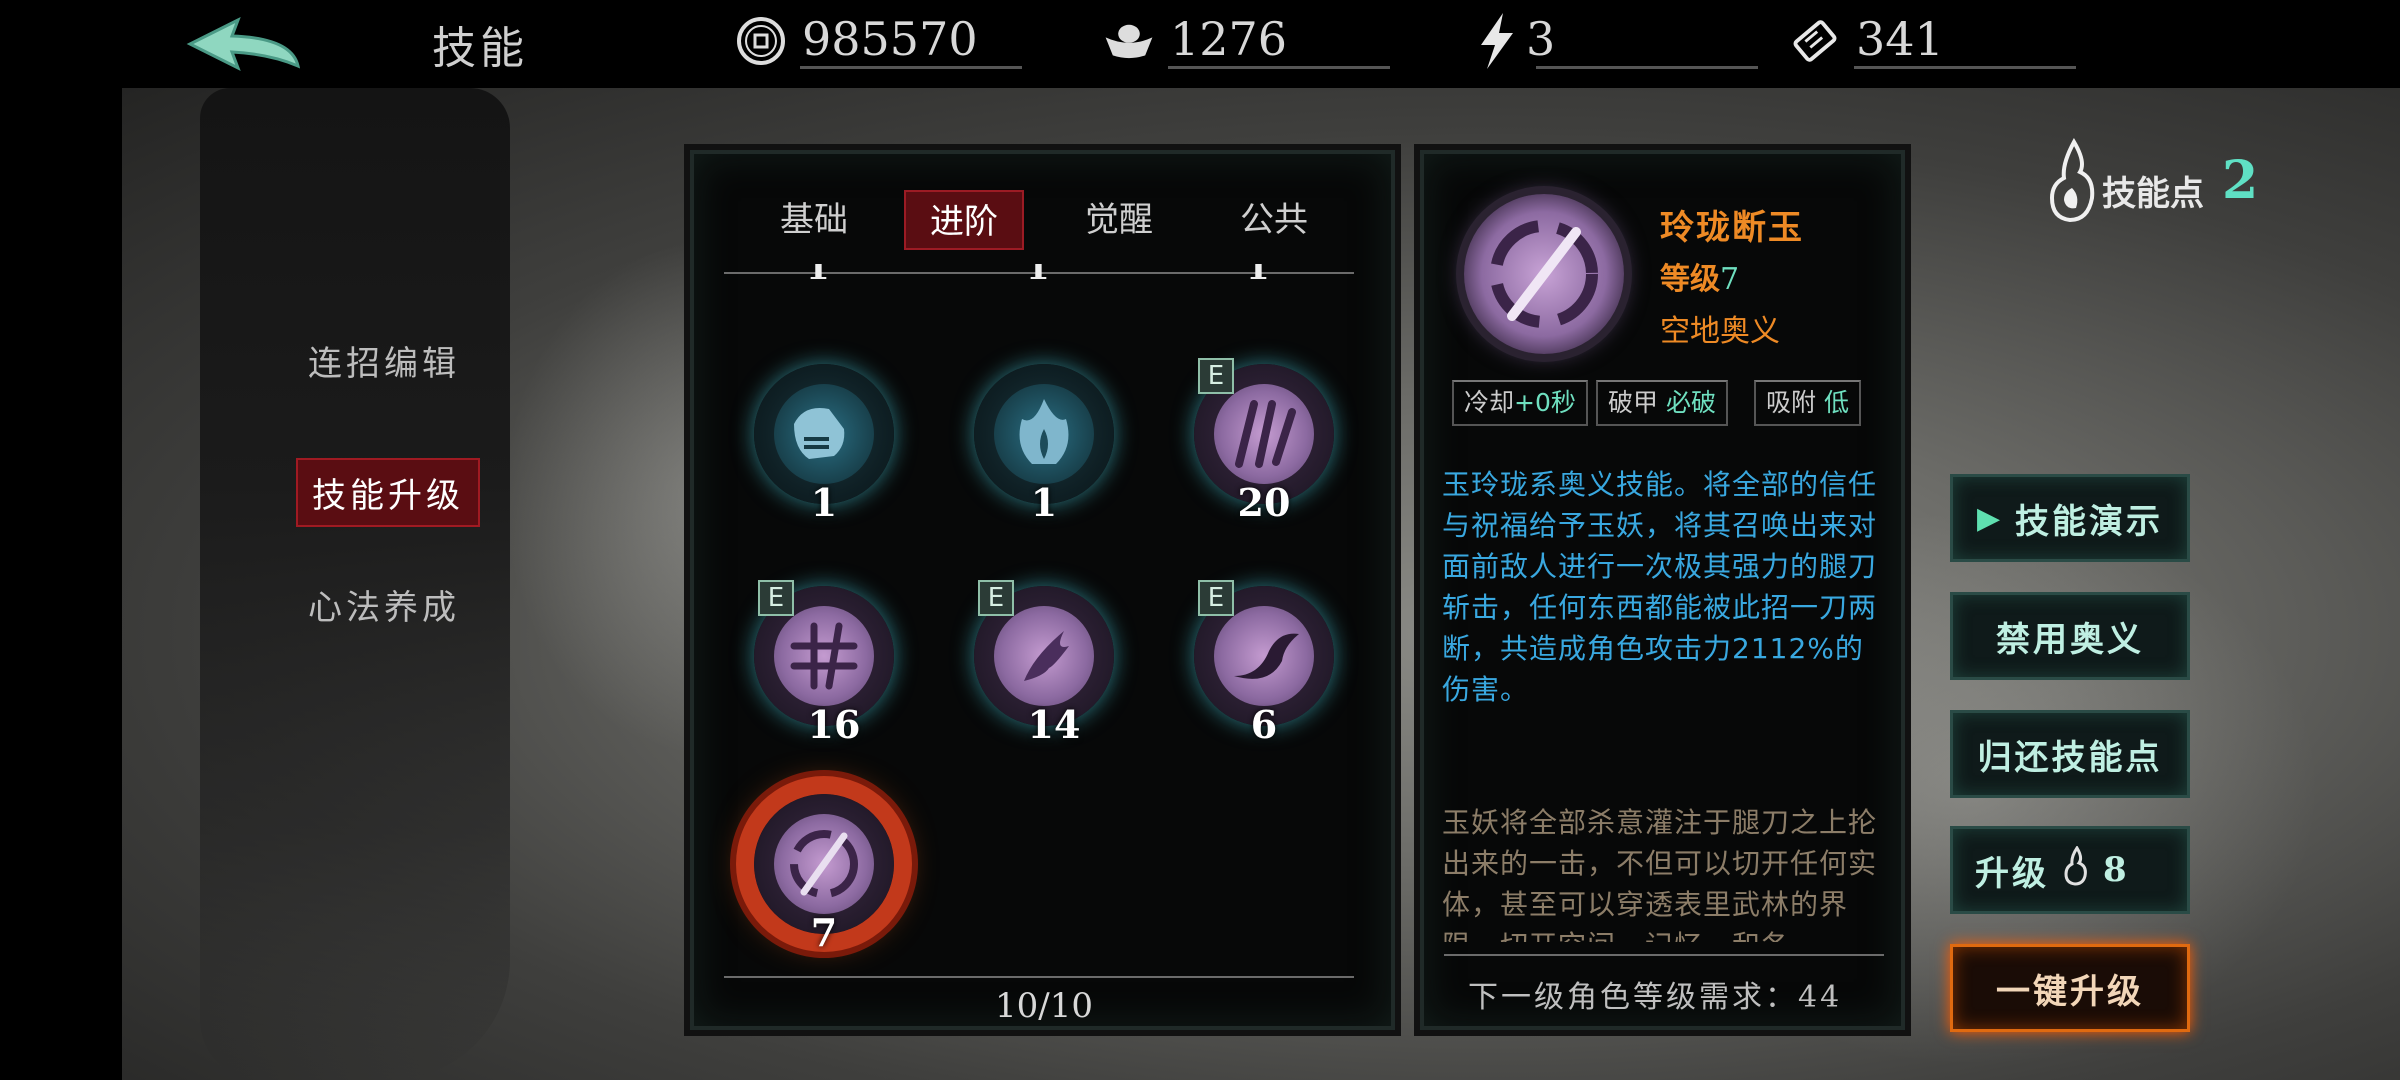  What do you see at coordinates (1637, 402) in the screenshot?
I see `stat-label: 破甲` at bounding box center [1637, 402].